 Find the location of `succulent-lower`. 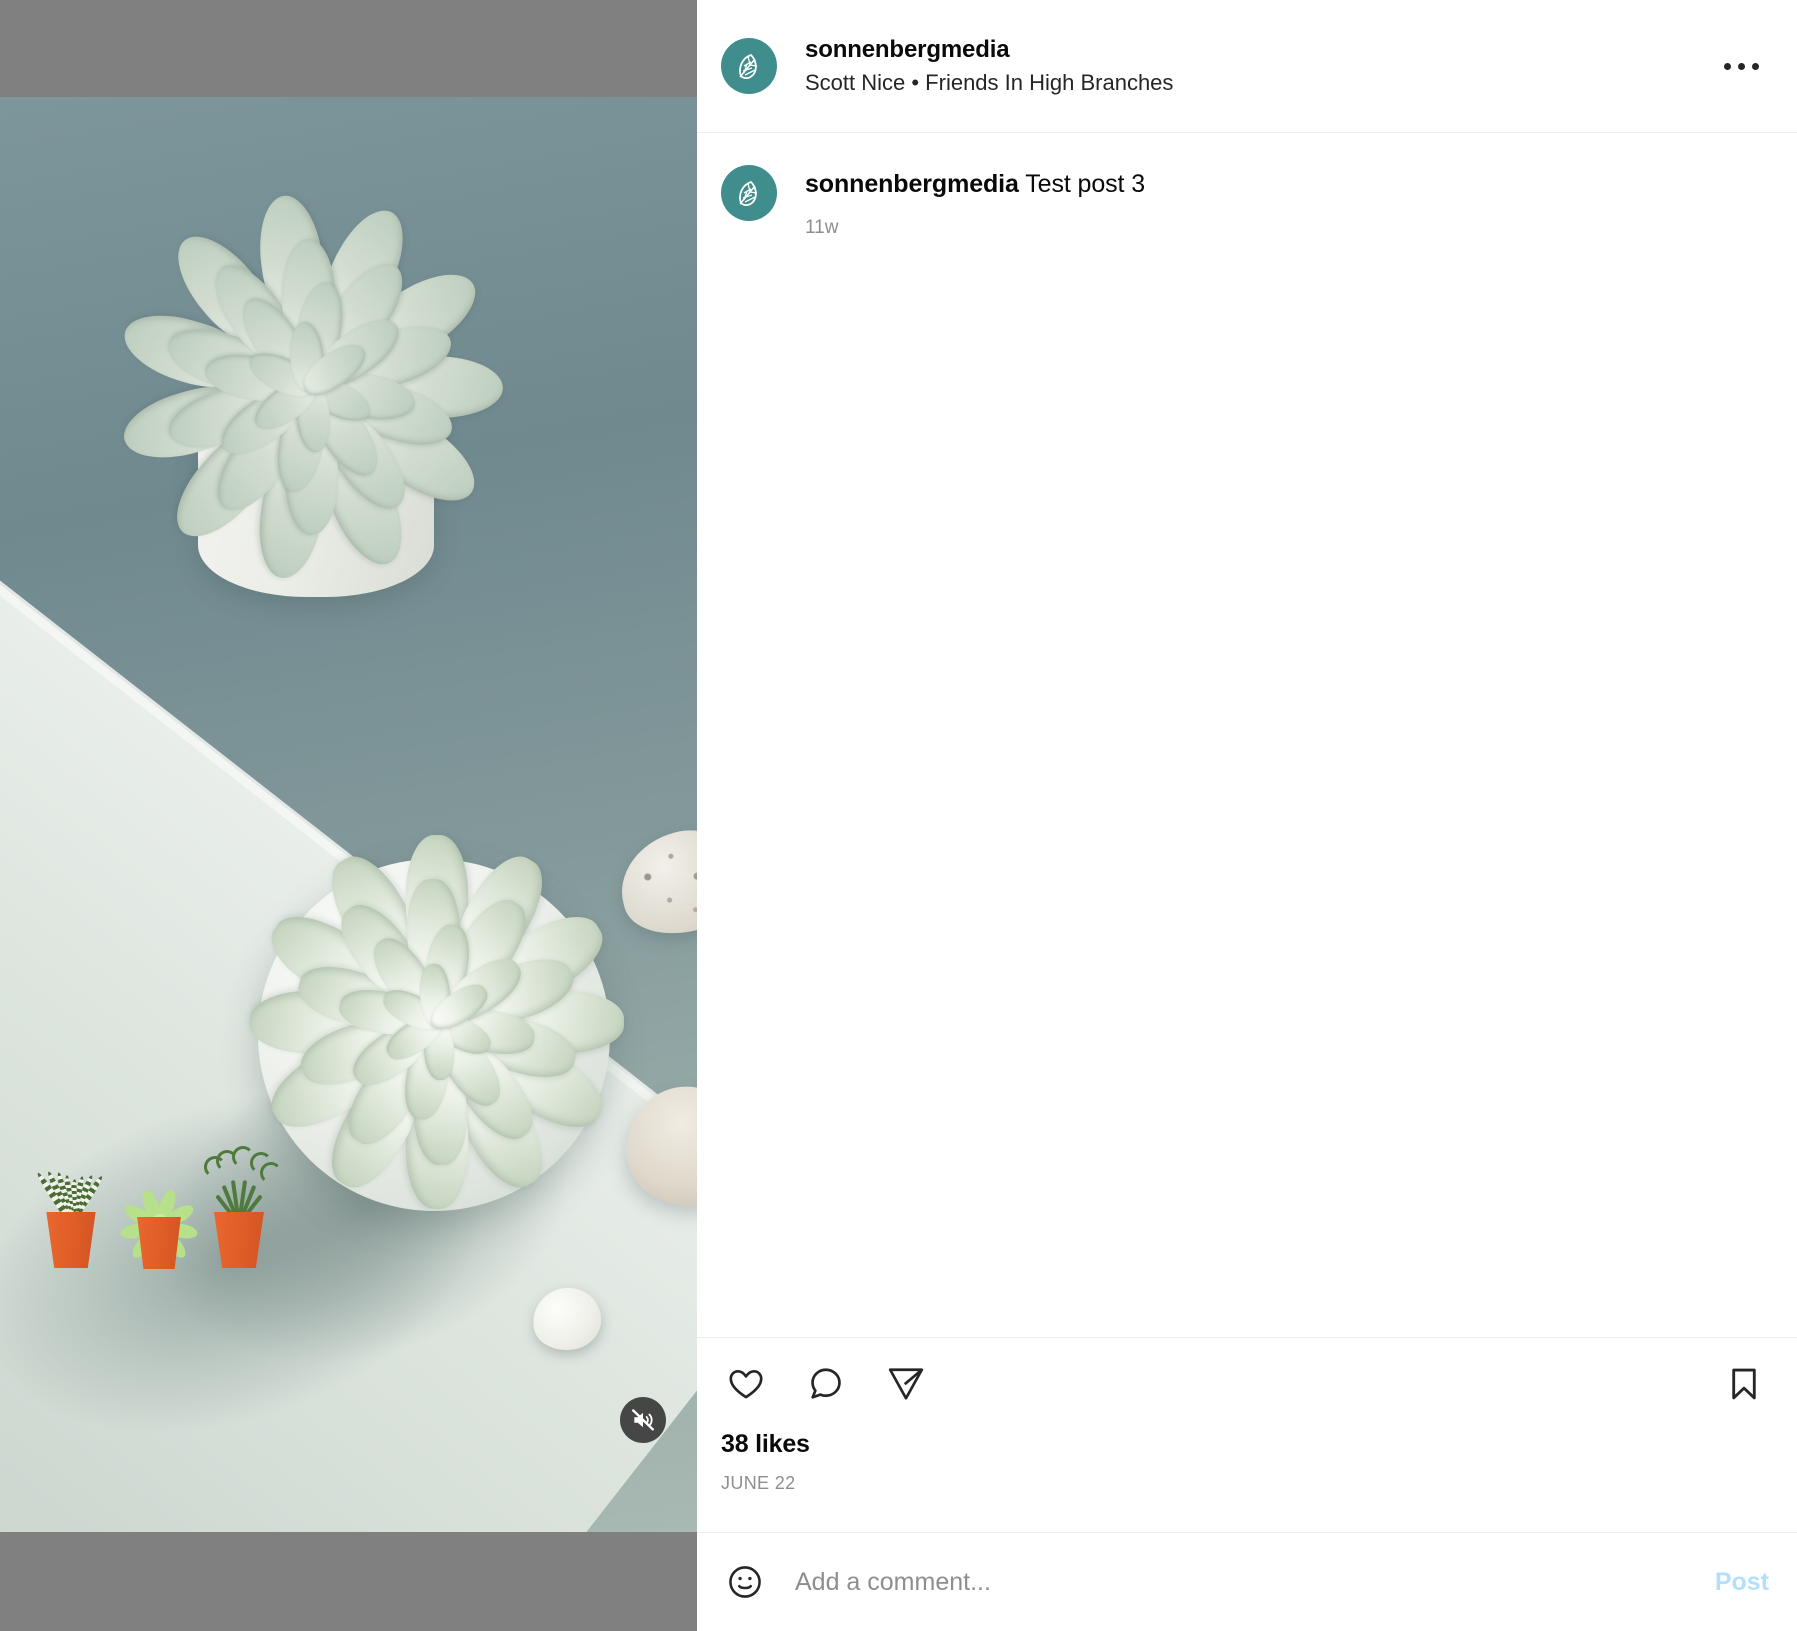

succulent-lower is located at coordinates (437, 1022).